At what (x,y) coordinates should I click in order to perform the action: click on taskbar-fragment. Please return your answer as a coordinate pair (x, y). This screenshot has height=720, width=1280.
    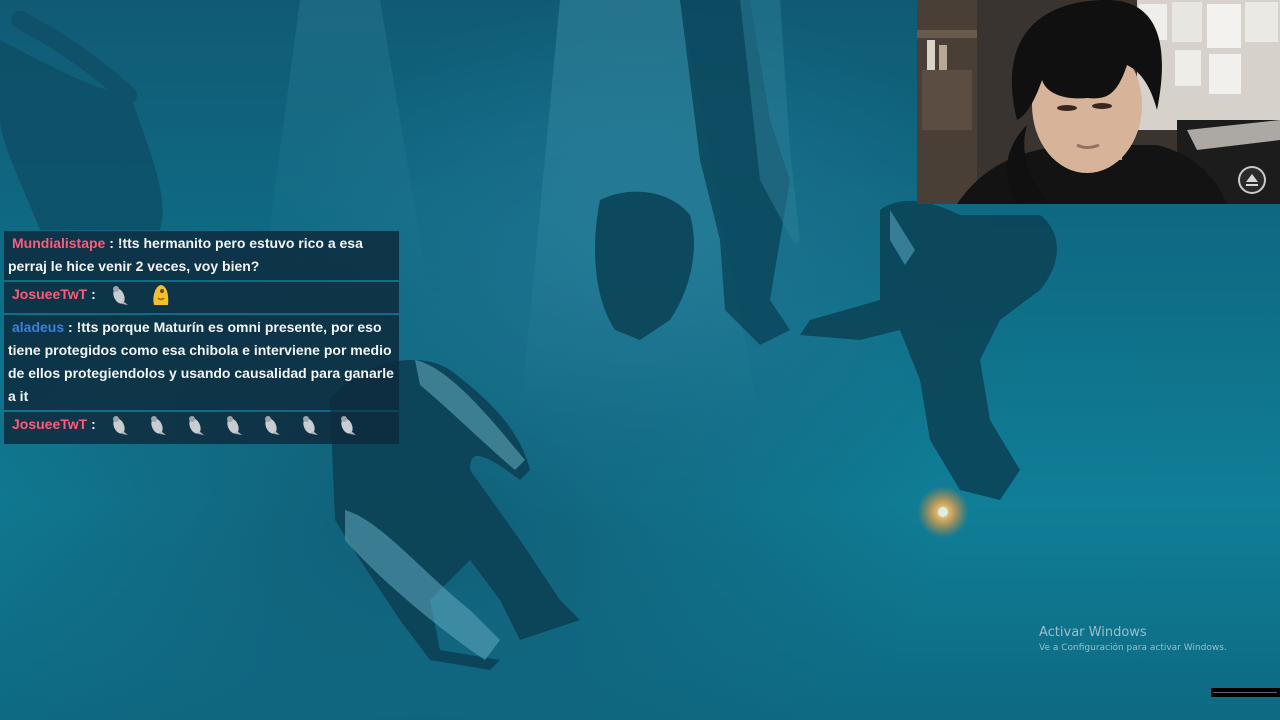
    Looking at the image, I should click on (1245, 692).